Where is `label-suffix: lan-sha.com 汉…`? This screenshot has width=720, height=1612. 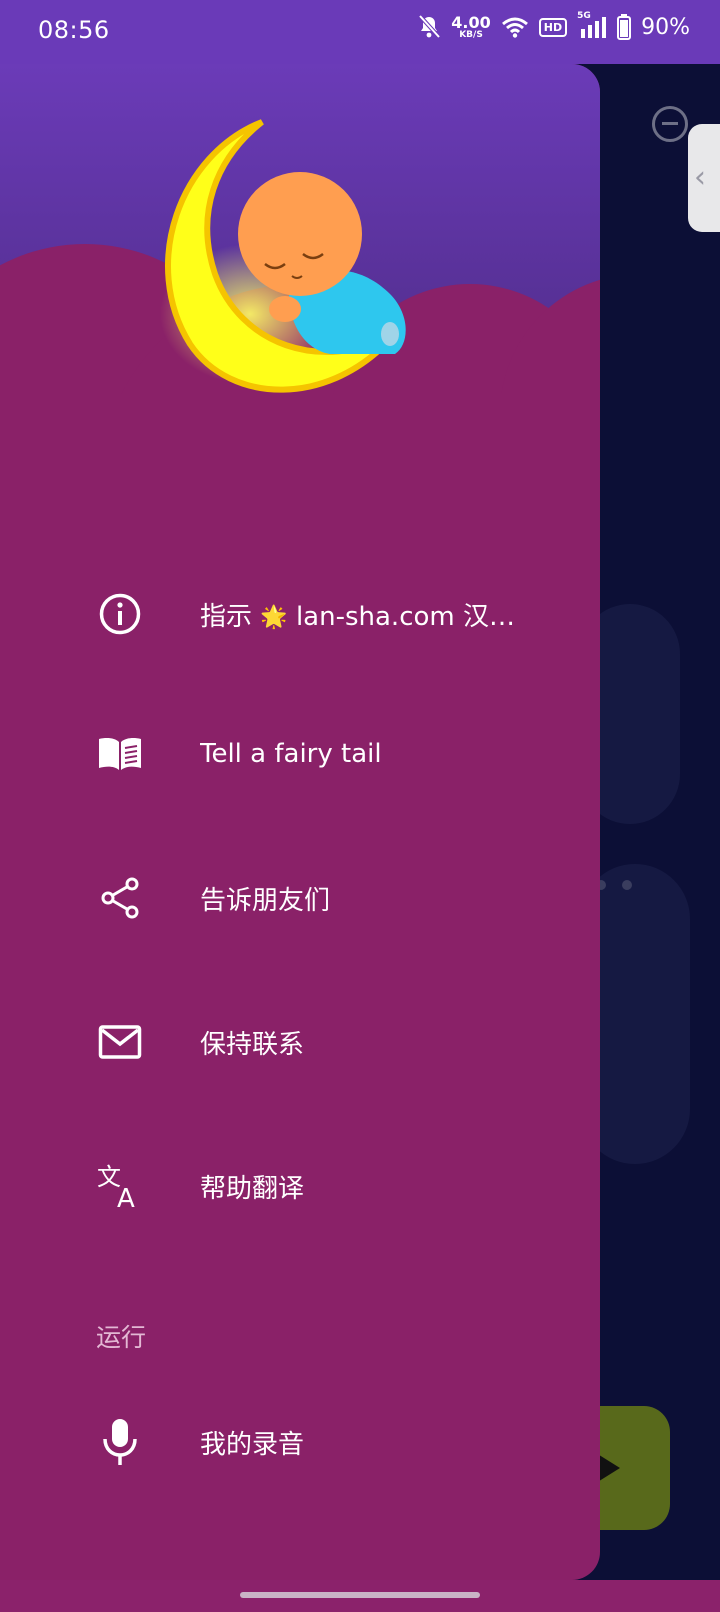
label-suffix: lan-sha.com 汉… is located at coordinates (405, 616).